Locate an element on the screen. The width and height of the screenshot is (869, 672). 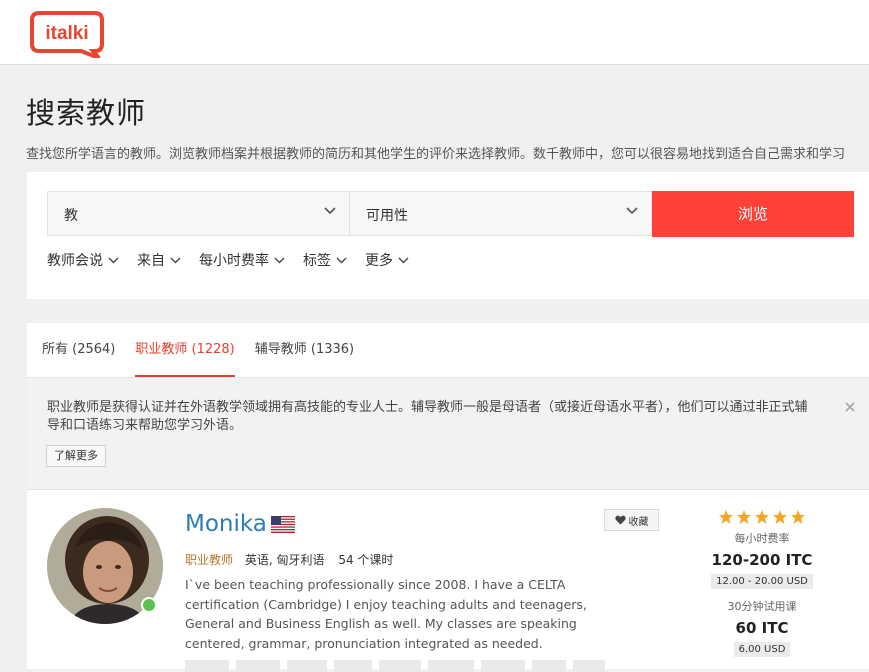
close-icon is located at coordinates (850, 407).